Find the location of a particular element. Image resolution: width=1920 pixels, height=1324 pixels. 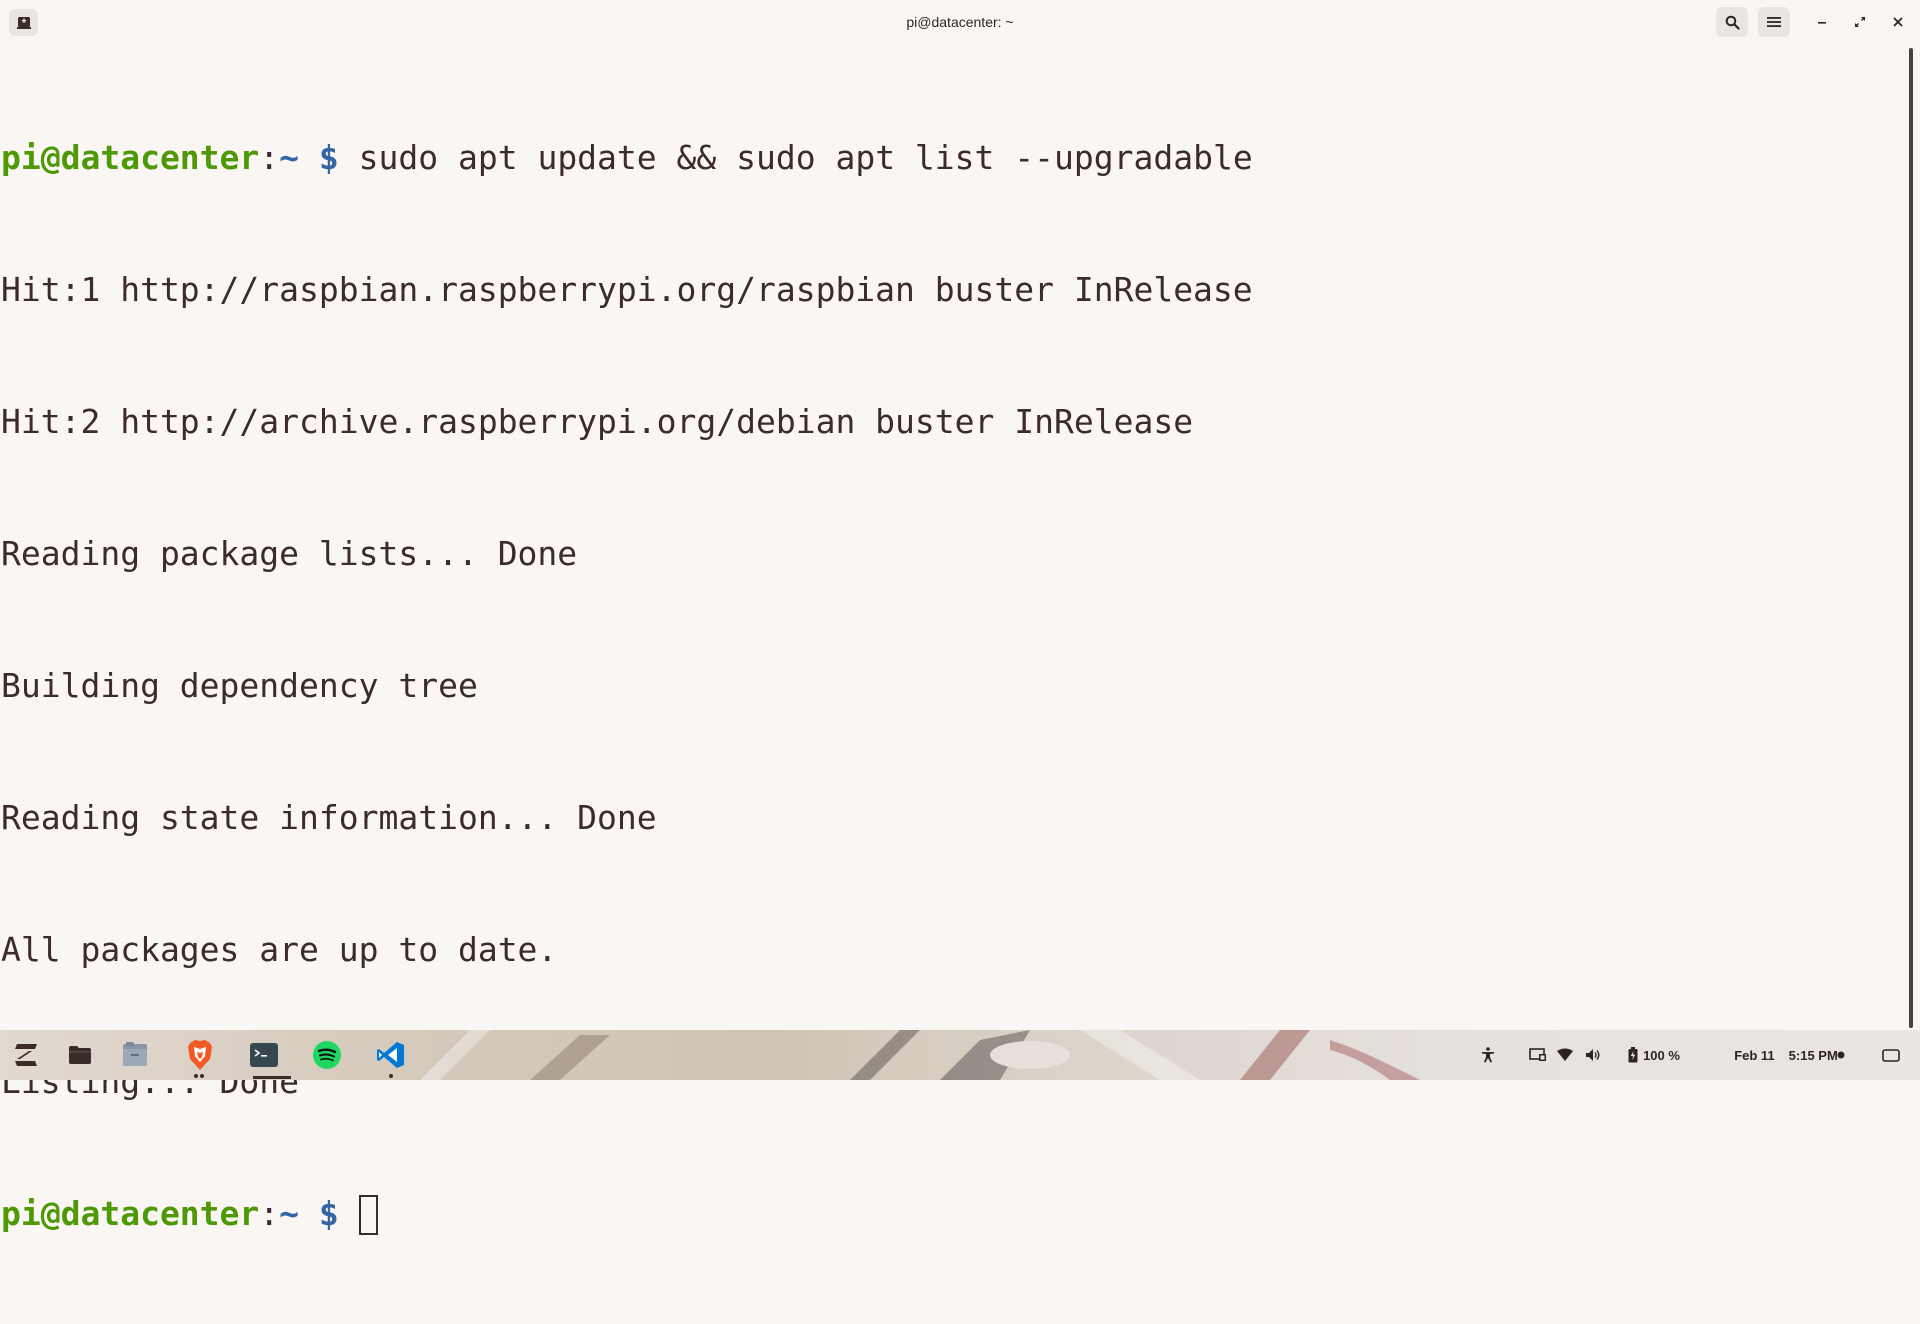

screen-share-icon is located at coordinates (1537, 1054).